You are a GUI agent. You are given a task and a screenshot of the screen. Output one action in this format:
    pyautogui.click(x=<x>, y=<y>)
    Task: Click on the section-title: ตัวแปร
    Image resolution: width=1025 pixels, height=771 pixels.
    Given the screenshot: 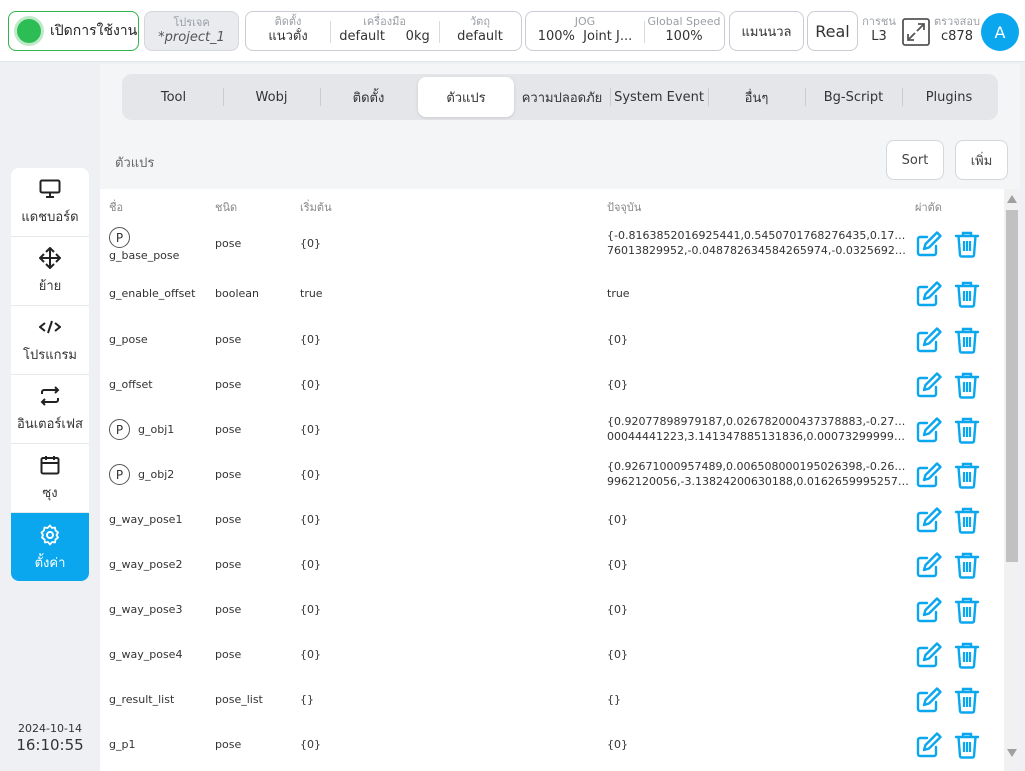 What is the action you would take?
    pyautogui.click(x=135, y=163)
    